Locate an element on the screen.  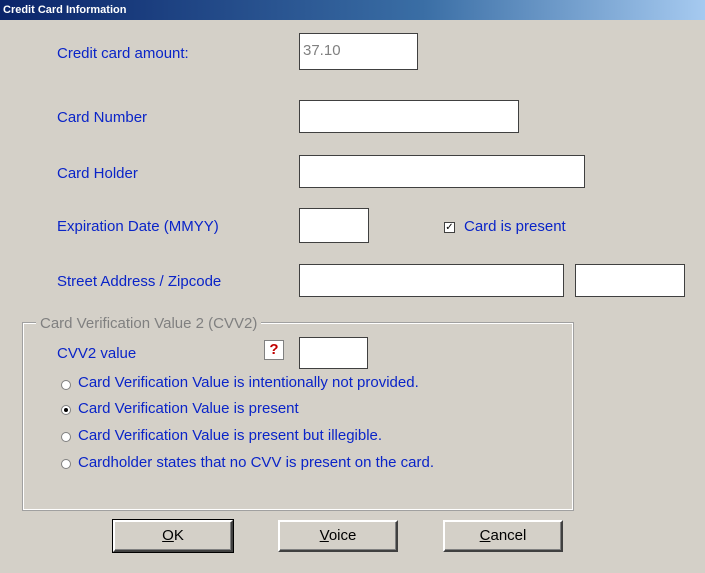
voice-button: Voice is located at coordinates (338, 536).